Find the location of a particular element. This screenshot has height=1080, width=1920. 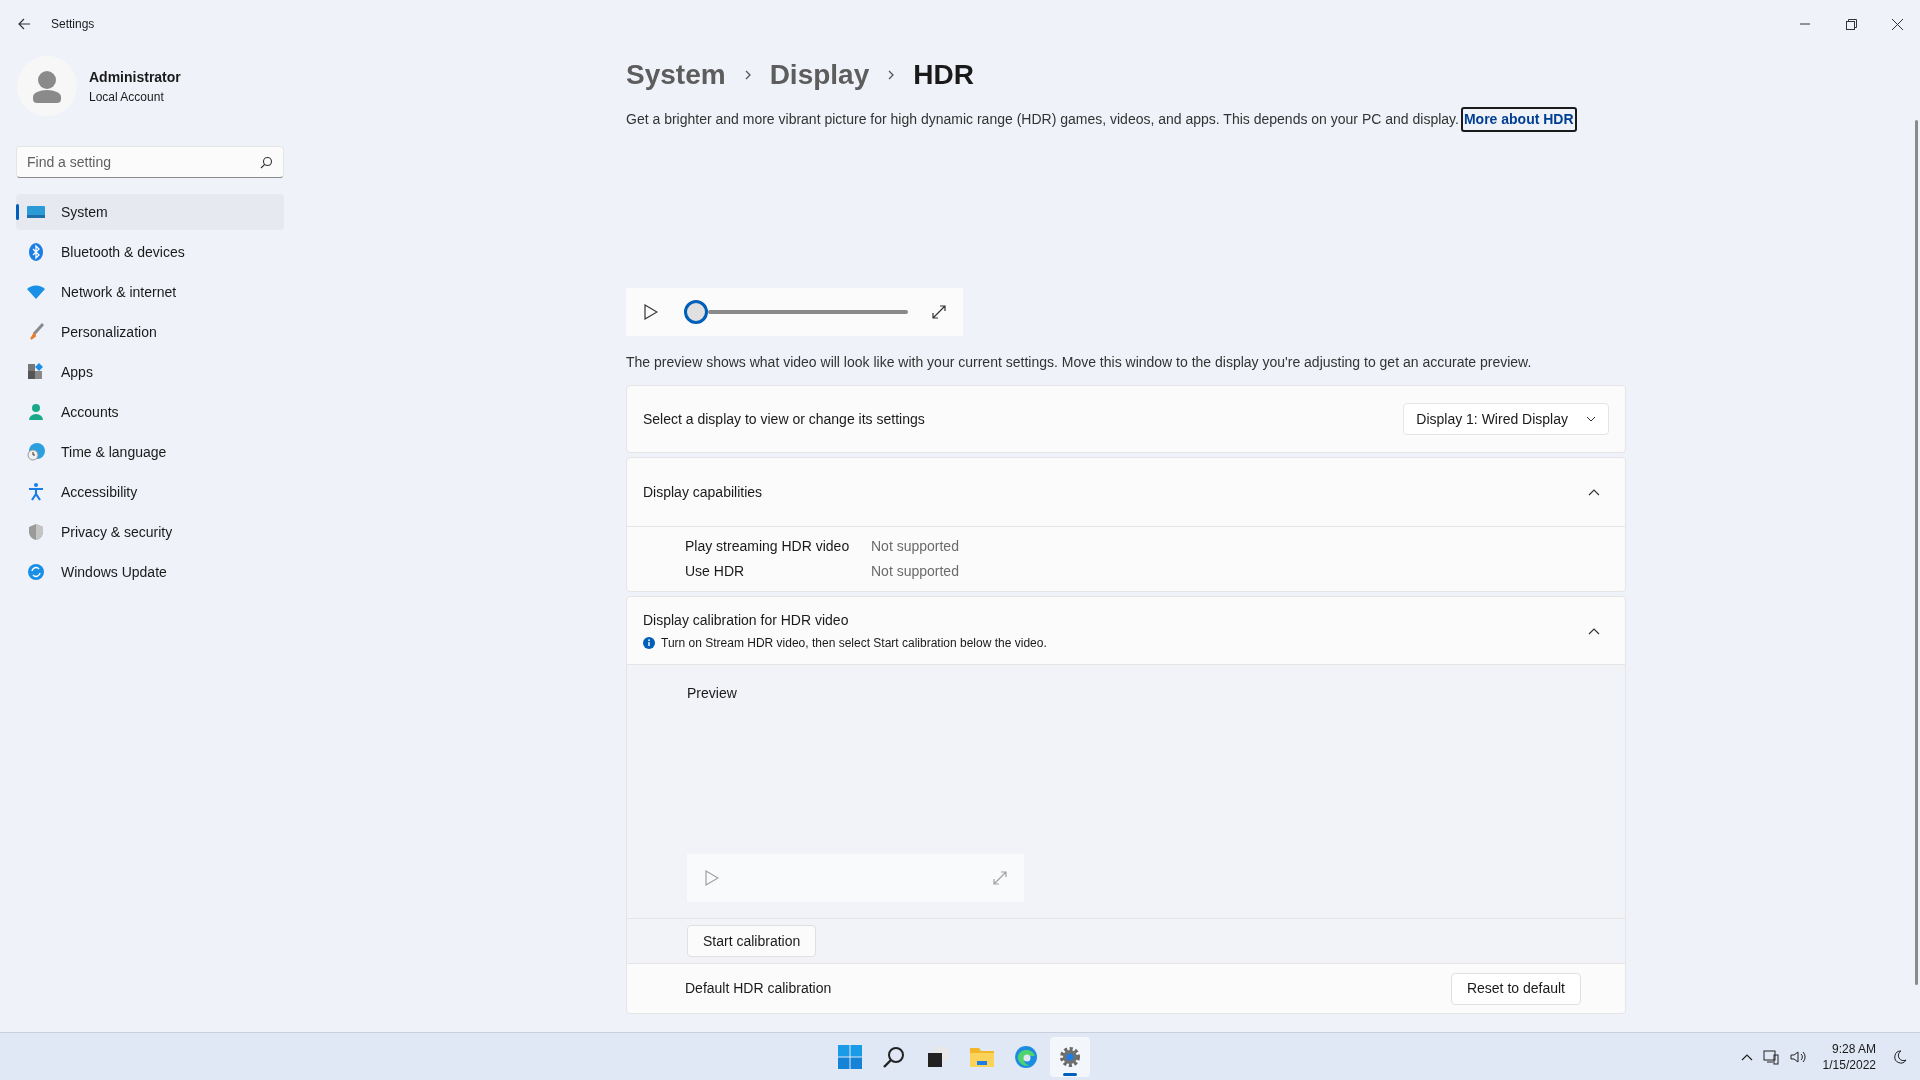

accounts-icon is located at coordinates (36, 412).